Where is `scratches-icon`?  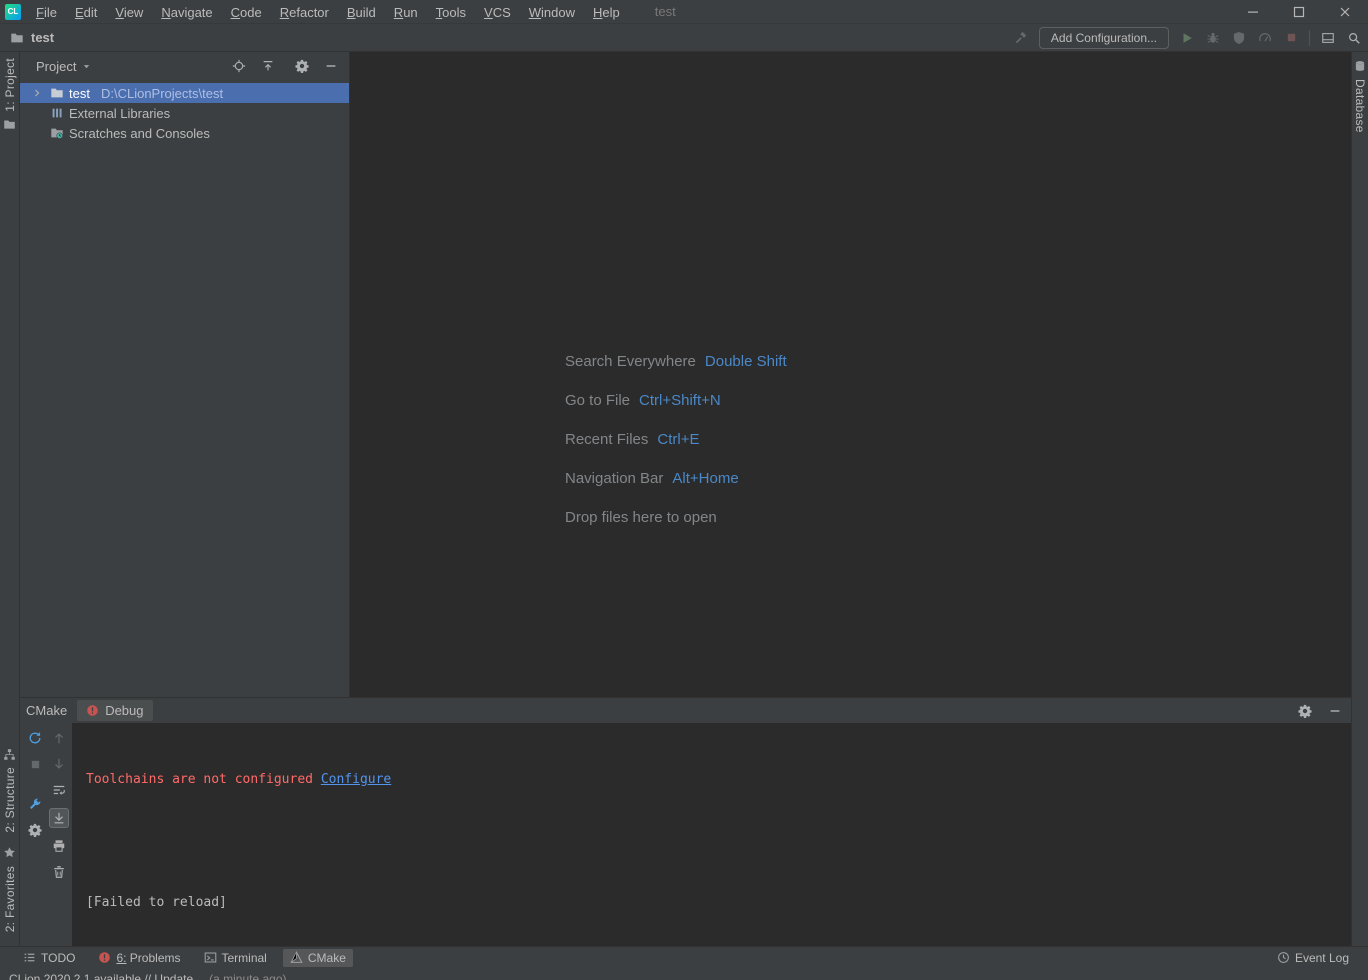
scratches-icon is located at coordinates (57, 133).